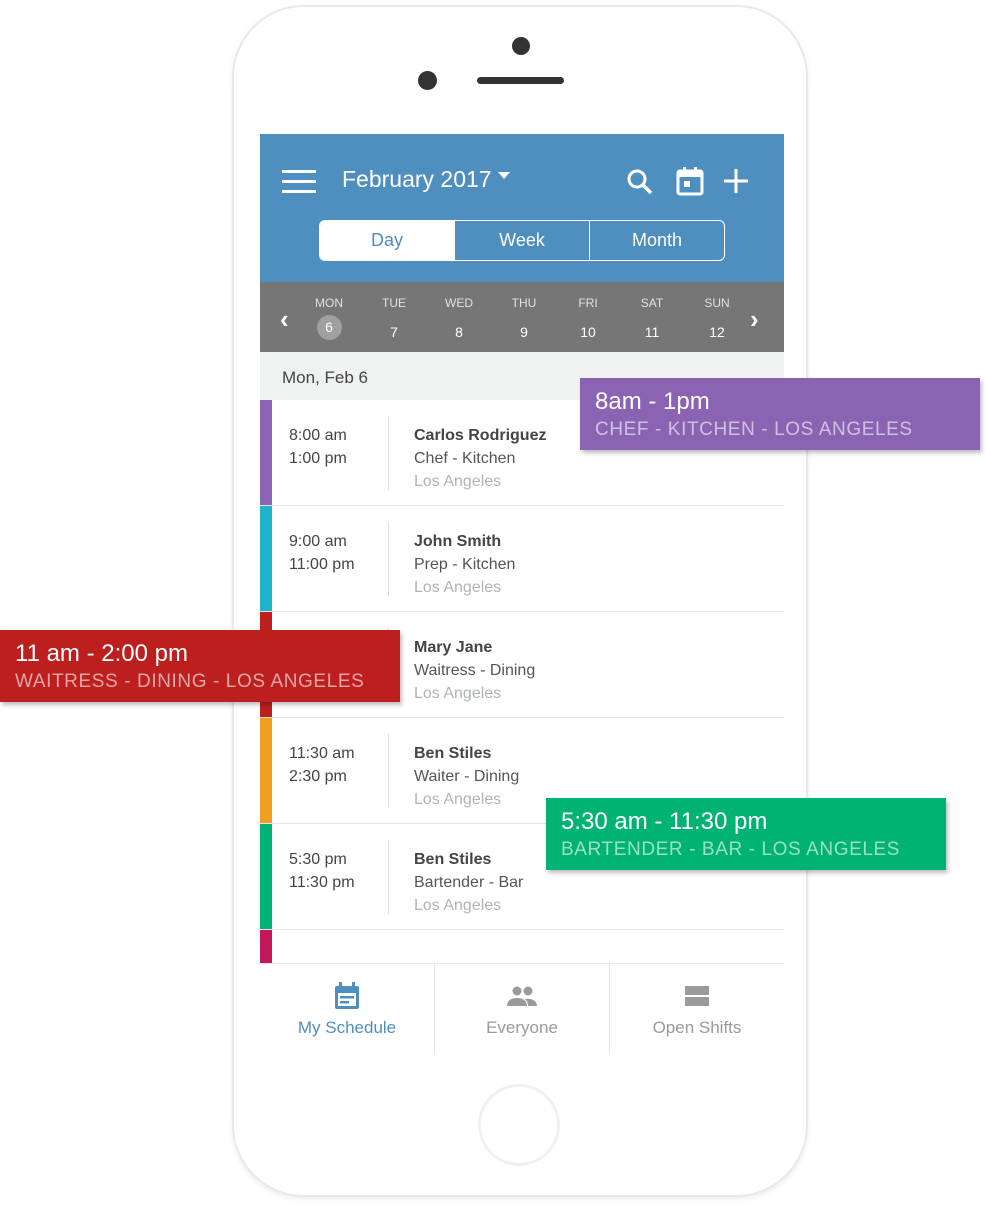 The image size is (986, 1210). I want to click on day-date: 10, so click(588, 332).